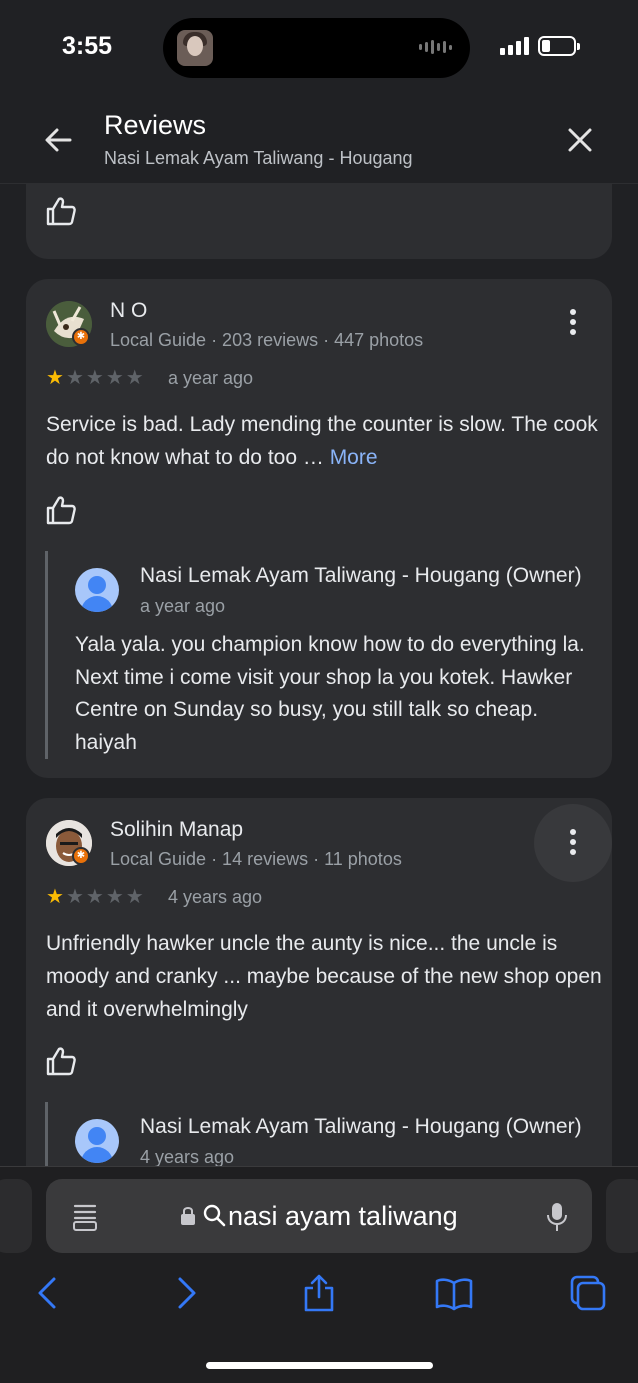  I want to click on audio-wave-icon, so click(435, 47).